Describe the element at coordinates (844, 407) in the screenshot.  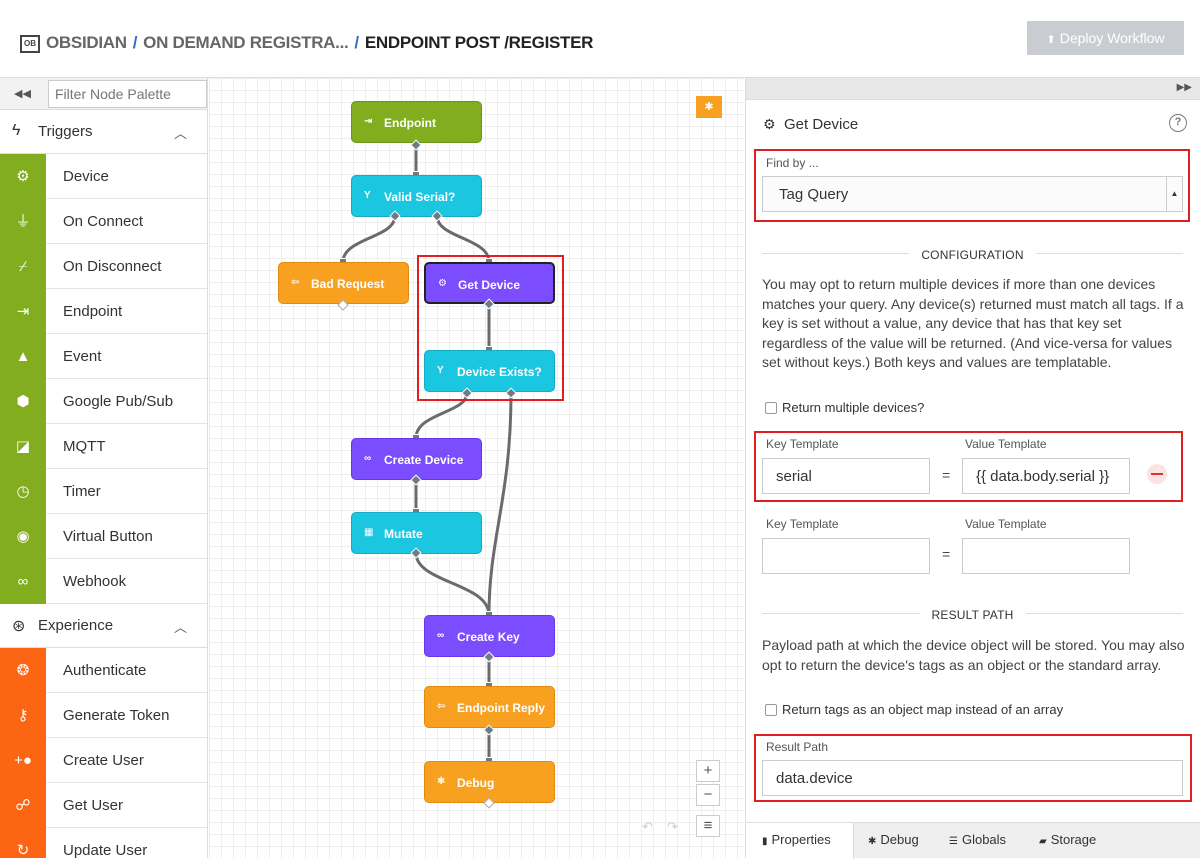
I see `return-multiple-checkbox-row: Return multiple devices?` at that location.